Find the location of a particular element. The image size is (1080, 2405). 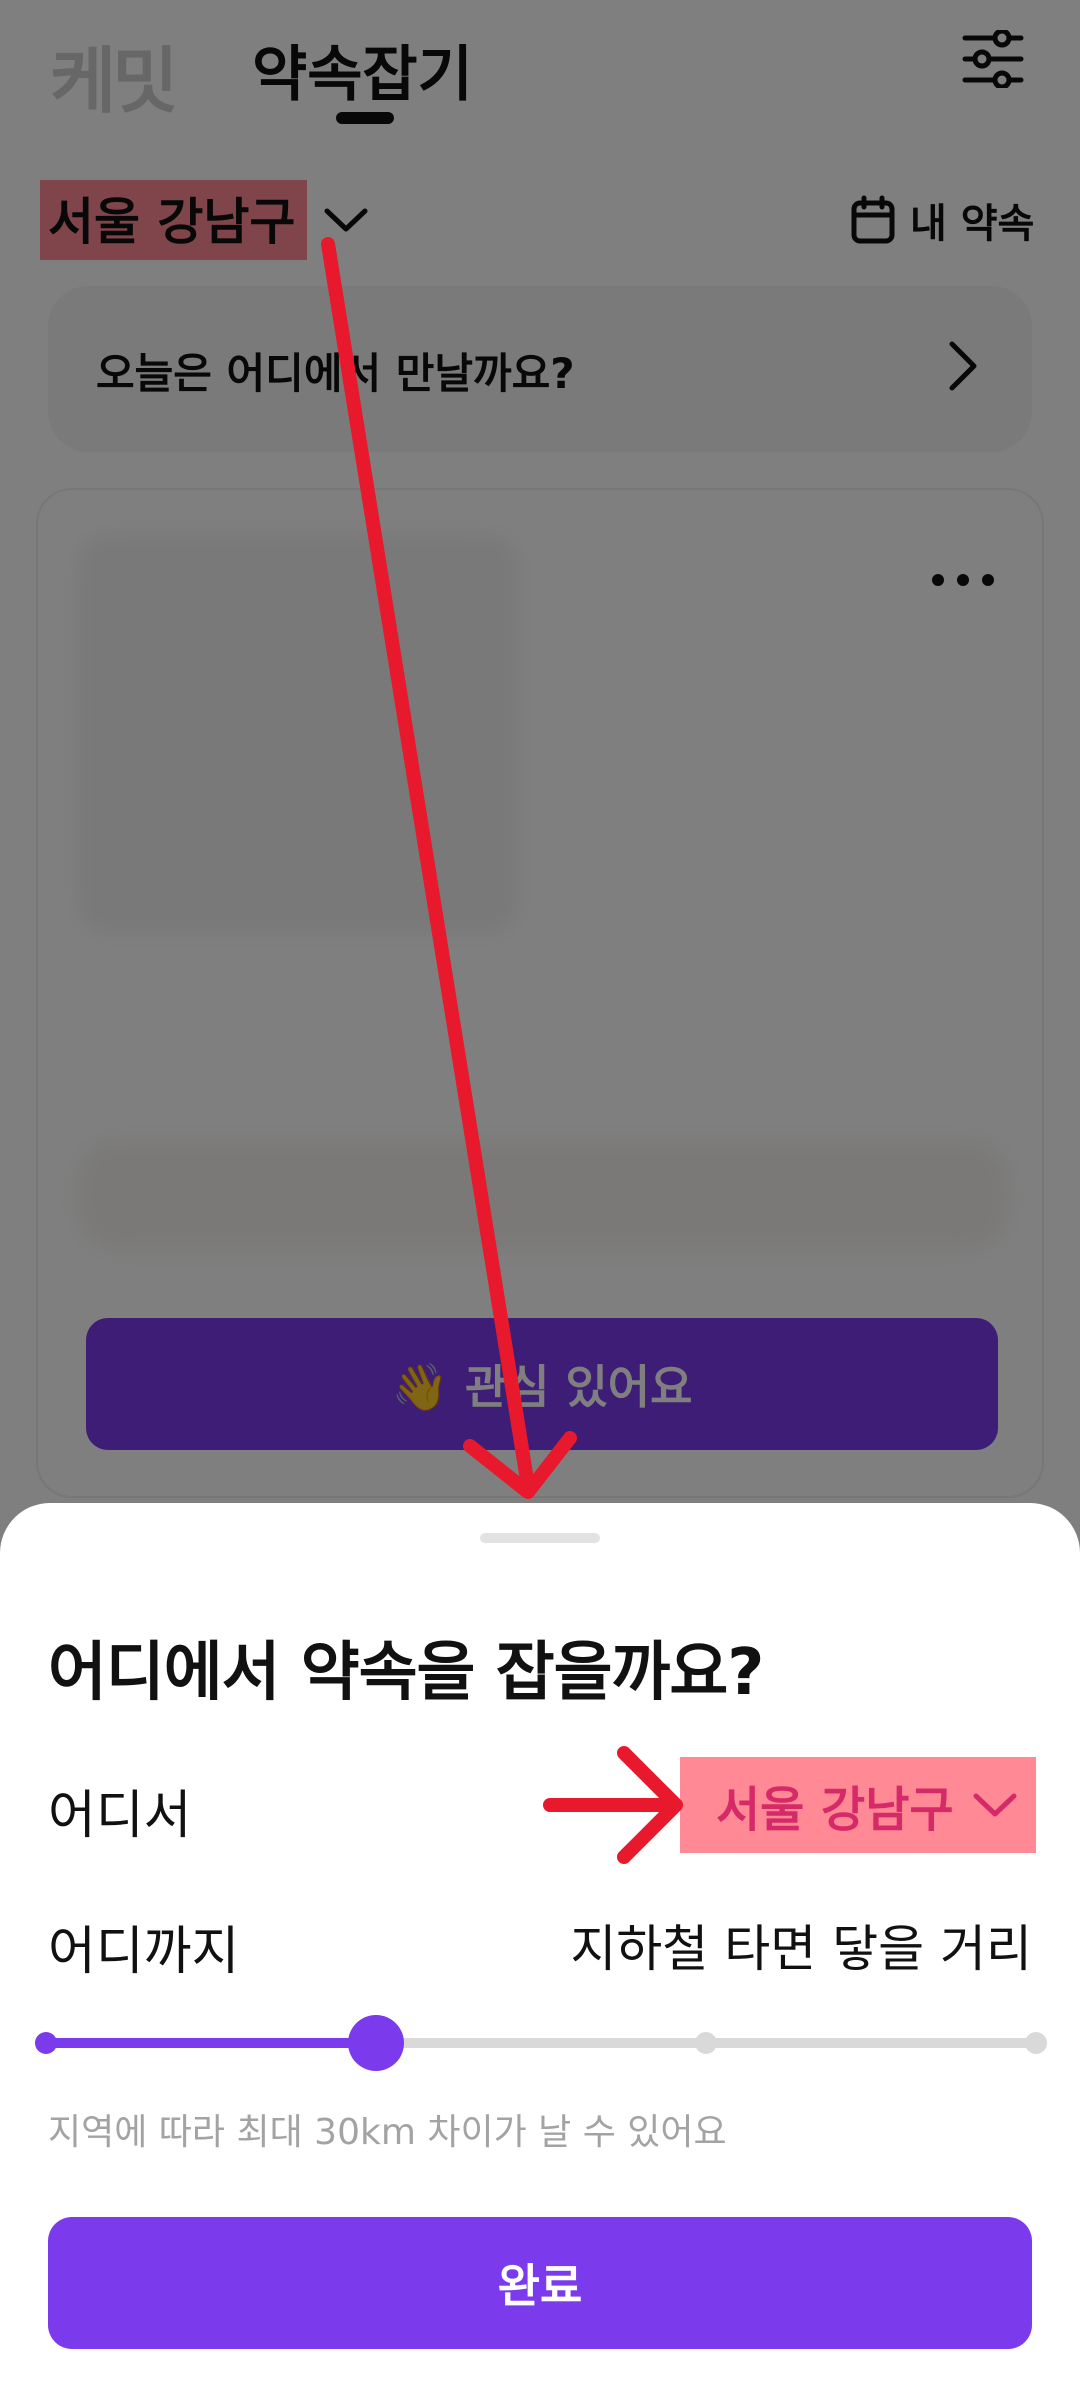

done-button-label: 완료 is located at coordinates (540, 2286).